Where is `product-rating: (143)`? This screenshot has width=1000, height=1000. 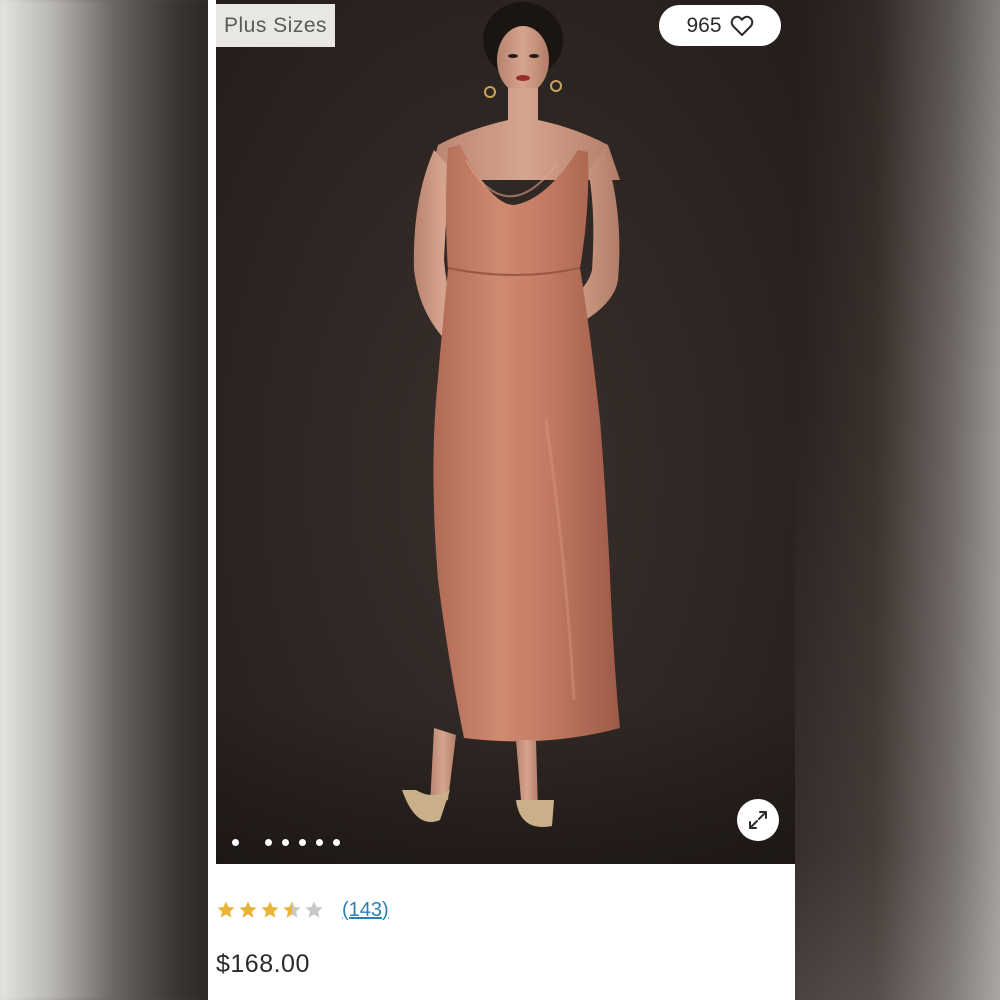
product-rating: (143) is located at coordinates (302, 910).